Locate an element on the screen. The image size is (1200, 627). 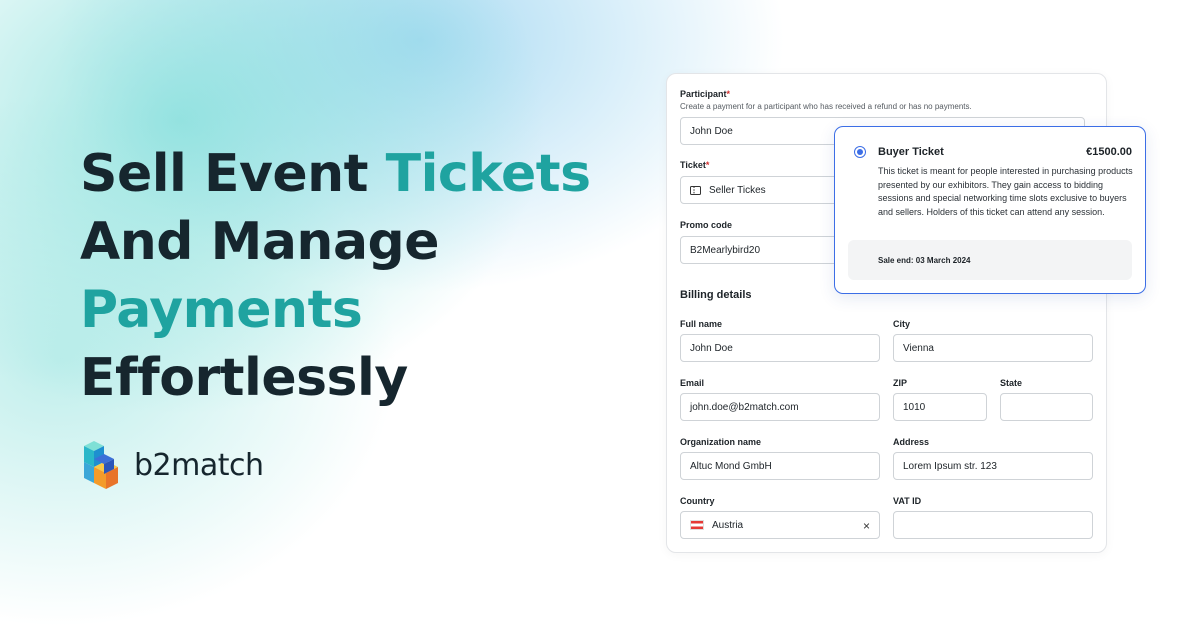
sale-end-text: Sale end: 03 March 2024 is located at coordinates (924, 260).